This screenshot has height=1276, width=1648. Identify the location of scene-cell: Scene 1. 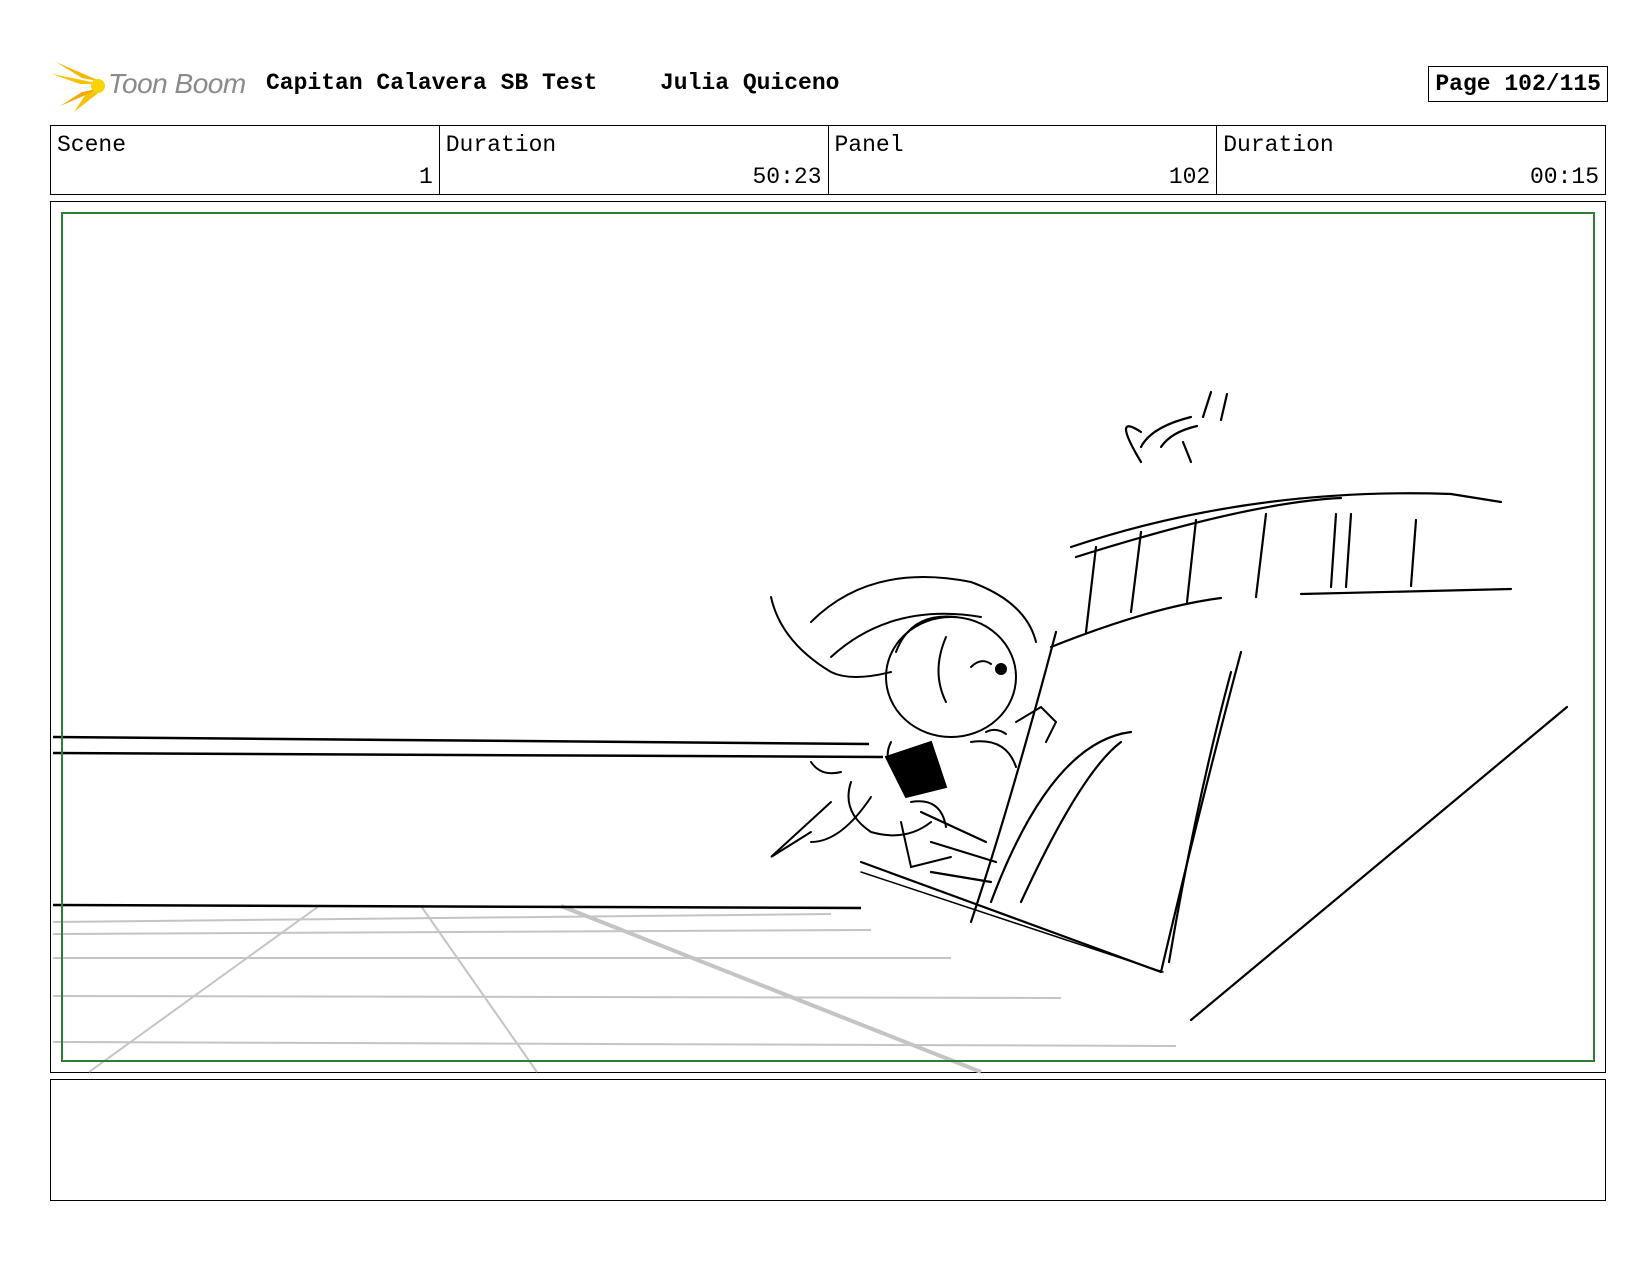
(245, 160).